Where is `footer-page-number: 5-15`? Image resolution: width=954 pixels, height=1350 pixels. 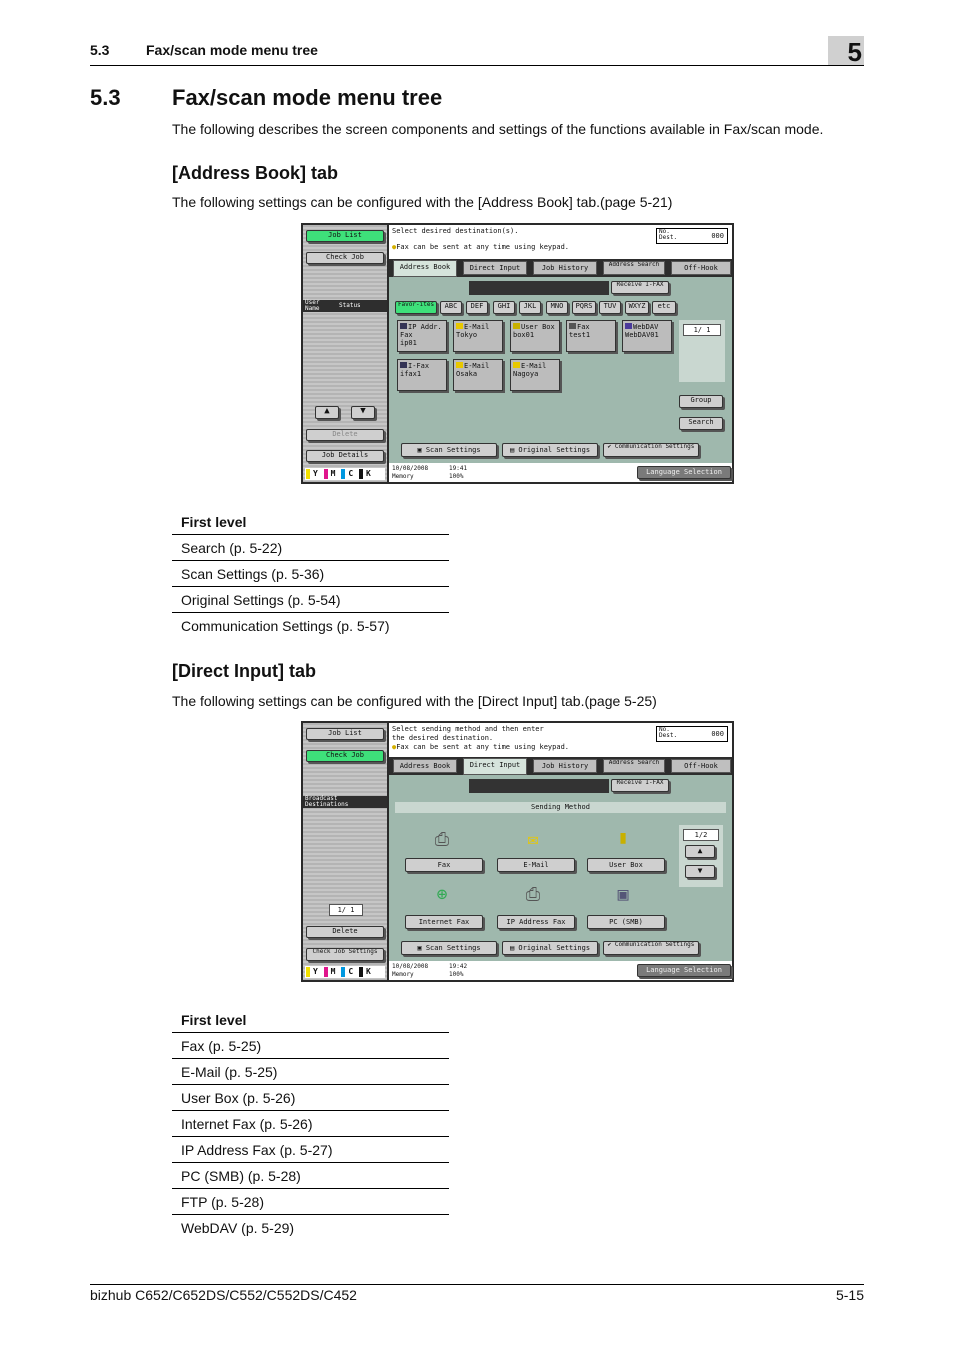 footer-page-number: 5-15 is located at coordinates (849, 1295).